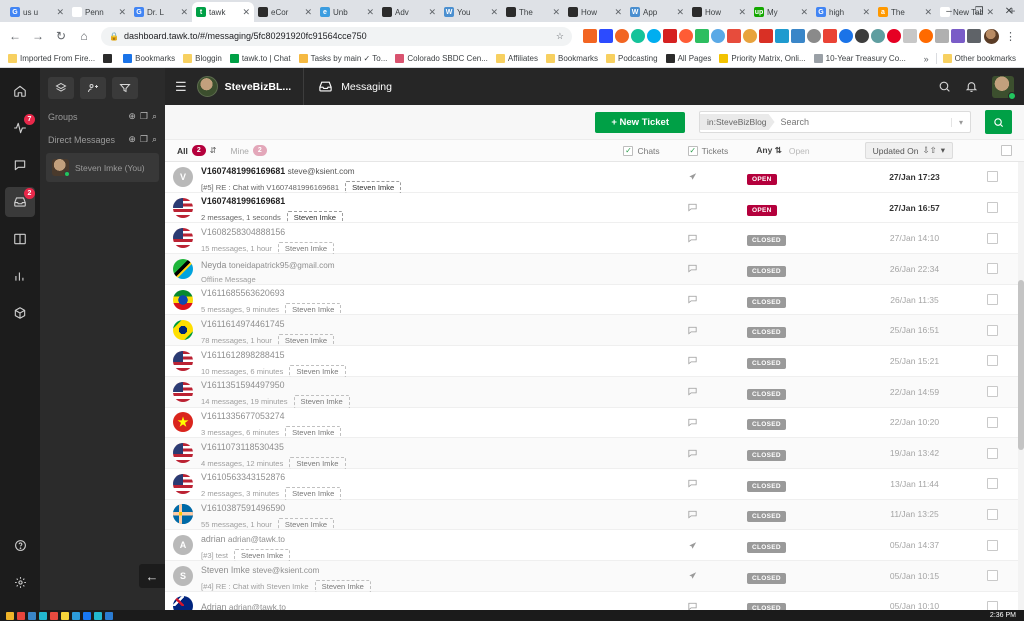 The width and height of the screenshot is (1024, 621). I want to click on sort-icon: ⇵, so click(213, 150).